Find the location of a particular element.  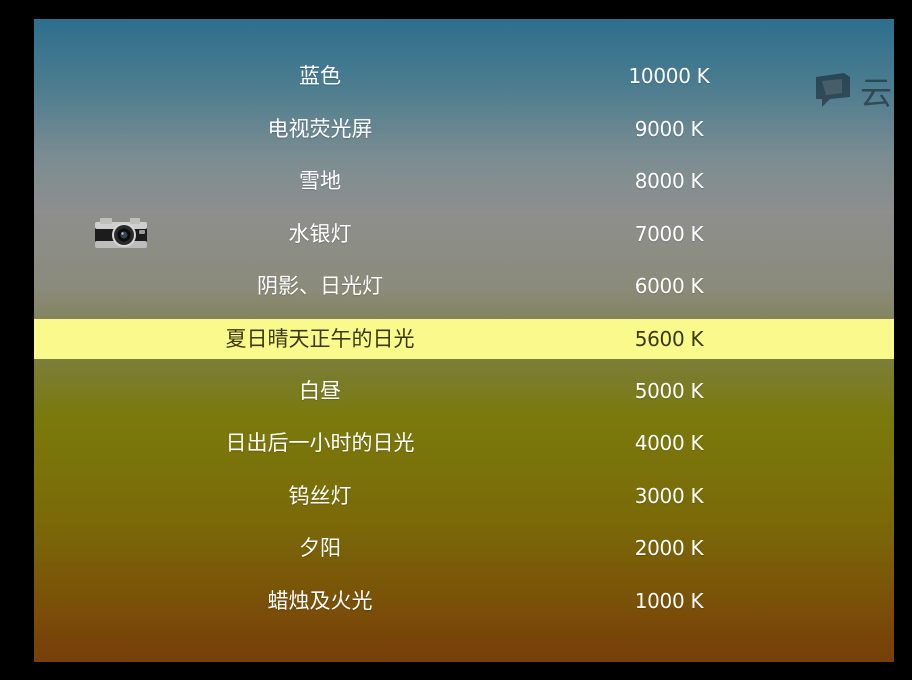

color-temperature-value: 9000 K is located at coordinates (669, 129).